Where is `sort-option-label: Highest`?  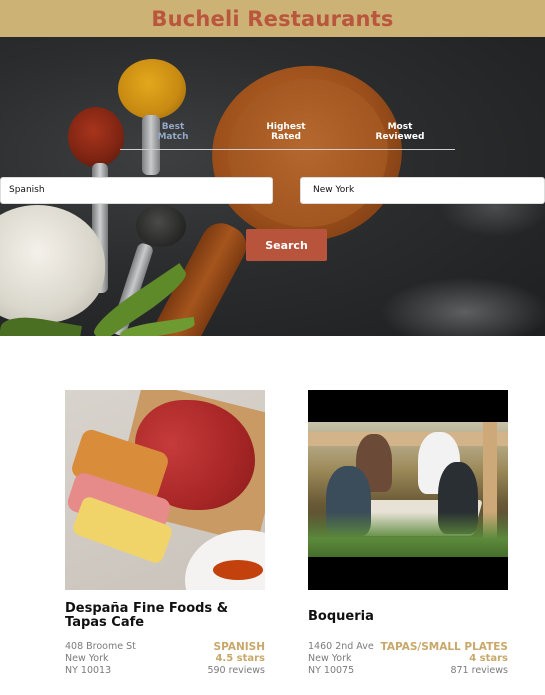 sort-option-label: Highest is located at coordinates (286, 127).